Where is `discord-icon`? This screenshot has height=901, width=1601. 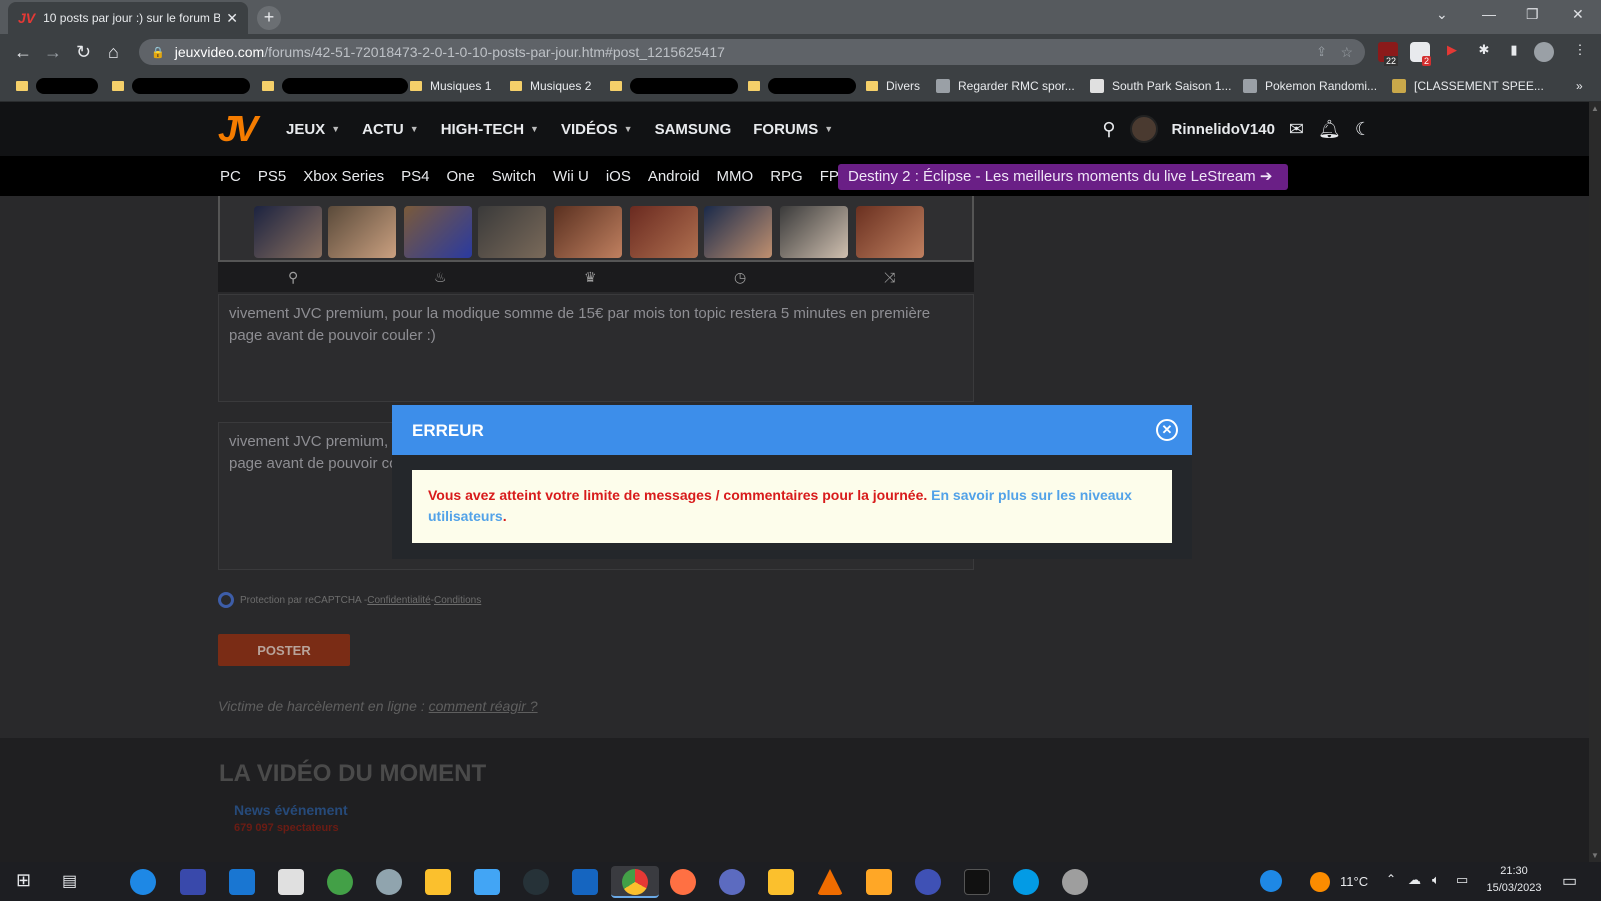 discord-icon is located at coordinates (732, 882).